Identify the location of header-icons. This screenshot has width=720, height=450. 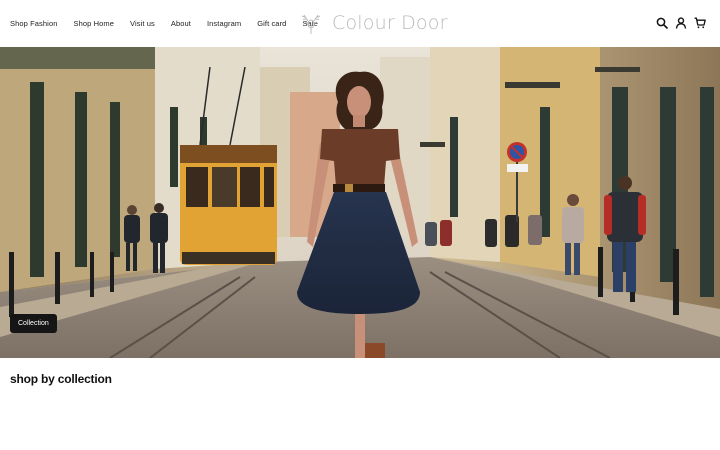
(681, 23).